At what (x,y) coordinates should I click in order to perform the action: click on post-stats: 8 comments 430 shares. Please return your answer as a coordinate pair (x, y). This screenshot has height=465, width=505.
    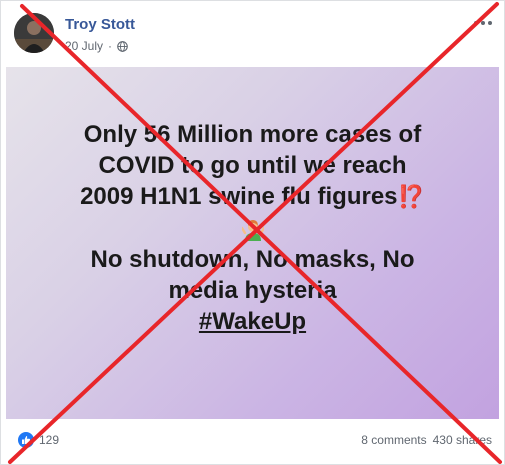
    Looking at the image, I should click on (426, 440).